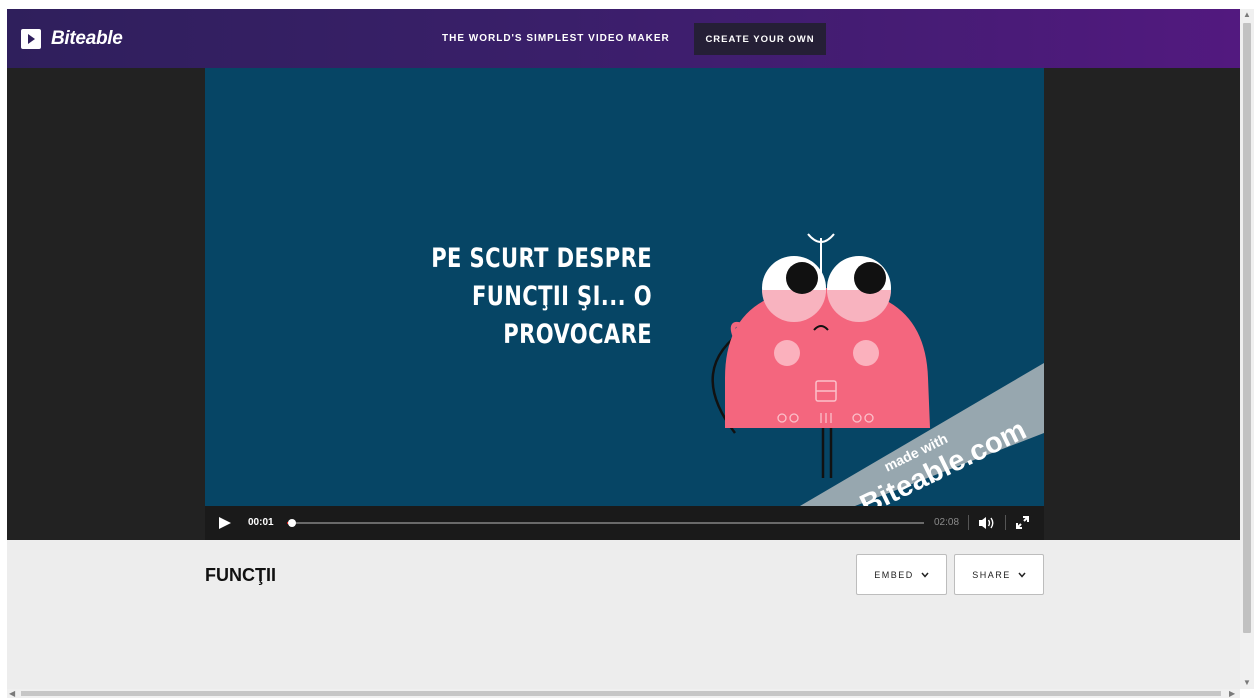 Image resolution: width=1254 pixels, height=698 pixels. Describe the element at coordinates (292, 523) in the screenshot. I see `seek-handle` at that location.